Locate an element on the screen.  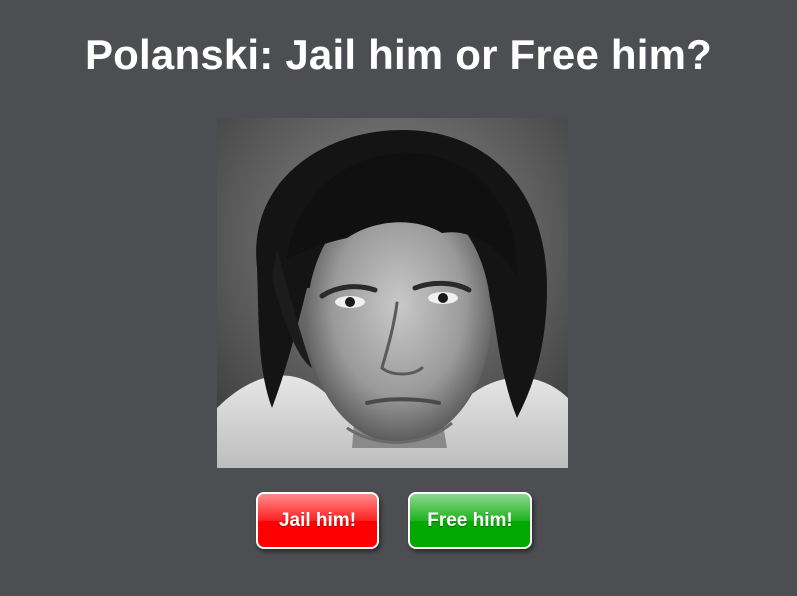
page-title: Polanski: Jail him or Free him? is located at coordinates (398, 54).